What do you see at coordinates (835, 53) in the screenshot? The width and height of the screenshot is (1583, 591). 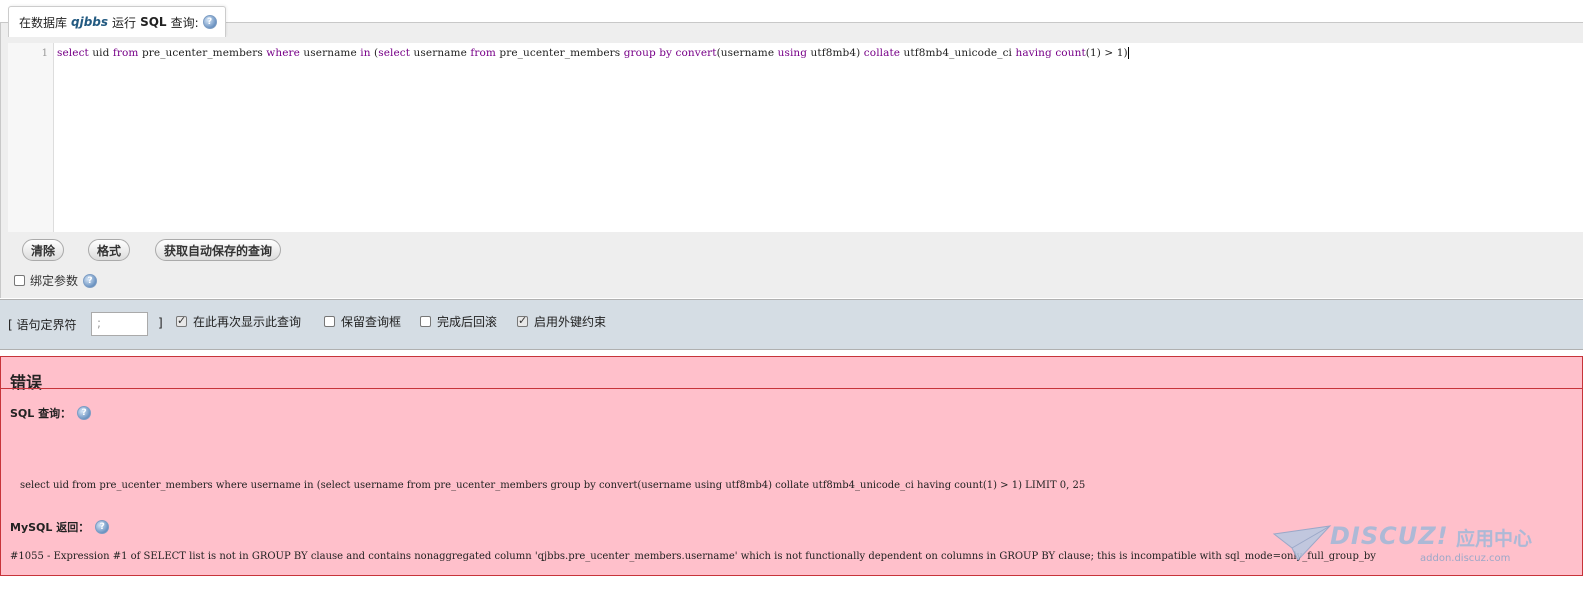 I see `sql-text: utf8mb4)` at bounding box center [835, 53].